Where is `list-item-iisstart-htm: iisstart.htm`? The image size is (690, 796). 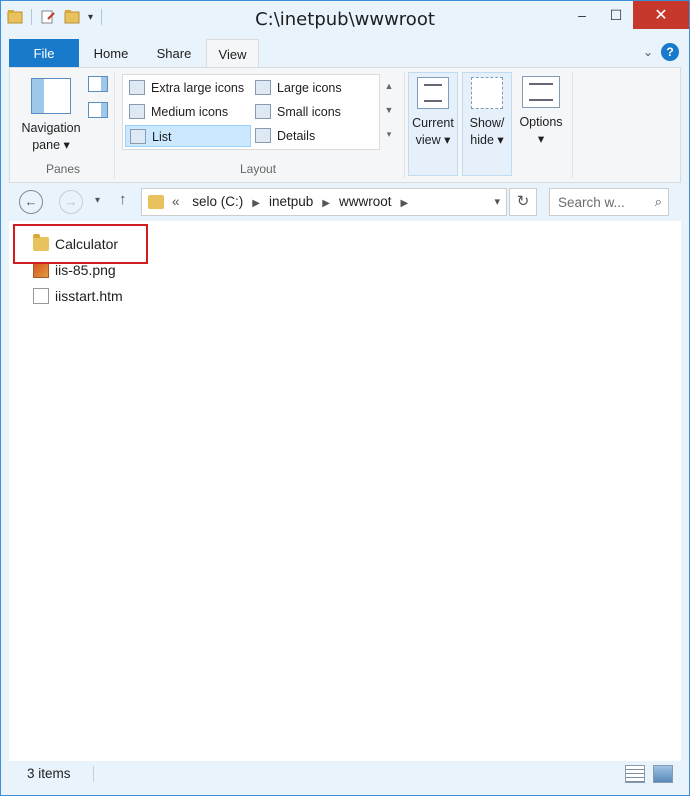
list-item-iisstart-htm: iisstart.htm is located at coordinates (74, 296).